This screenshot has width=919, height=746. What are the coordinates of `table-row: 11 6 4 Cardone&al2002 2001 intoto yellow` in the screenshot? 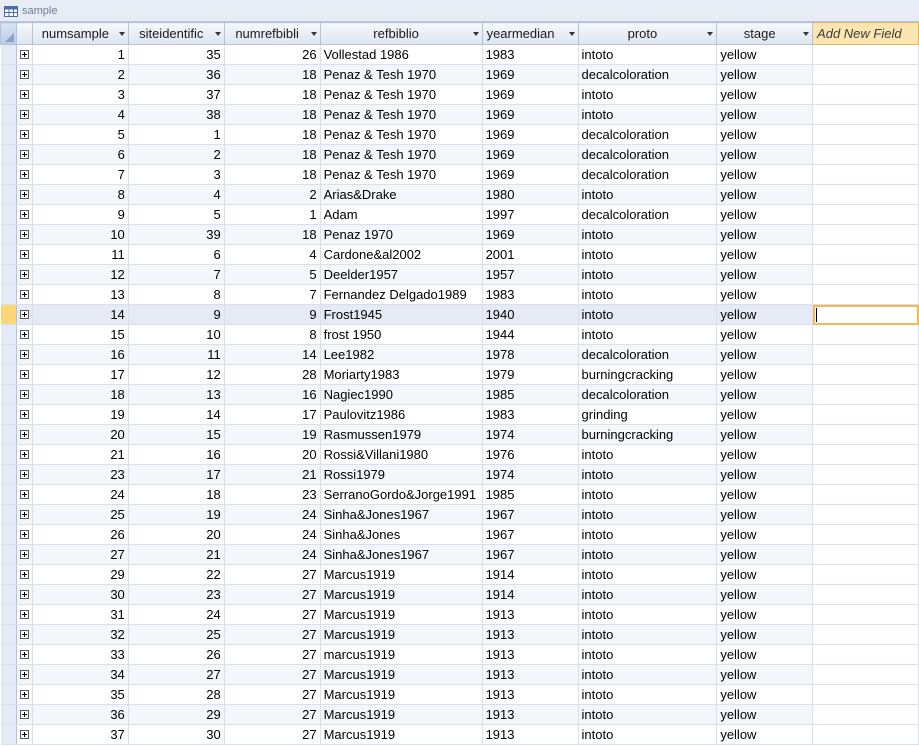 It's located at (459, 254).